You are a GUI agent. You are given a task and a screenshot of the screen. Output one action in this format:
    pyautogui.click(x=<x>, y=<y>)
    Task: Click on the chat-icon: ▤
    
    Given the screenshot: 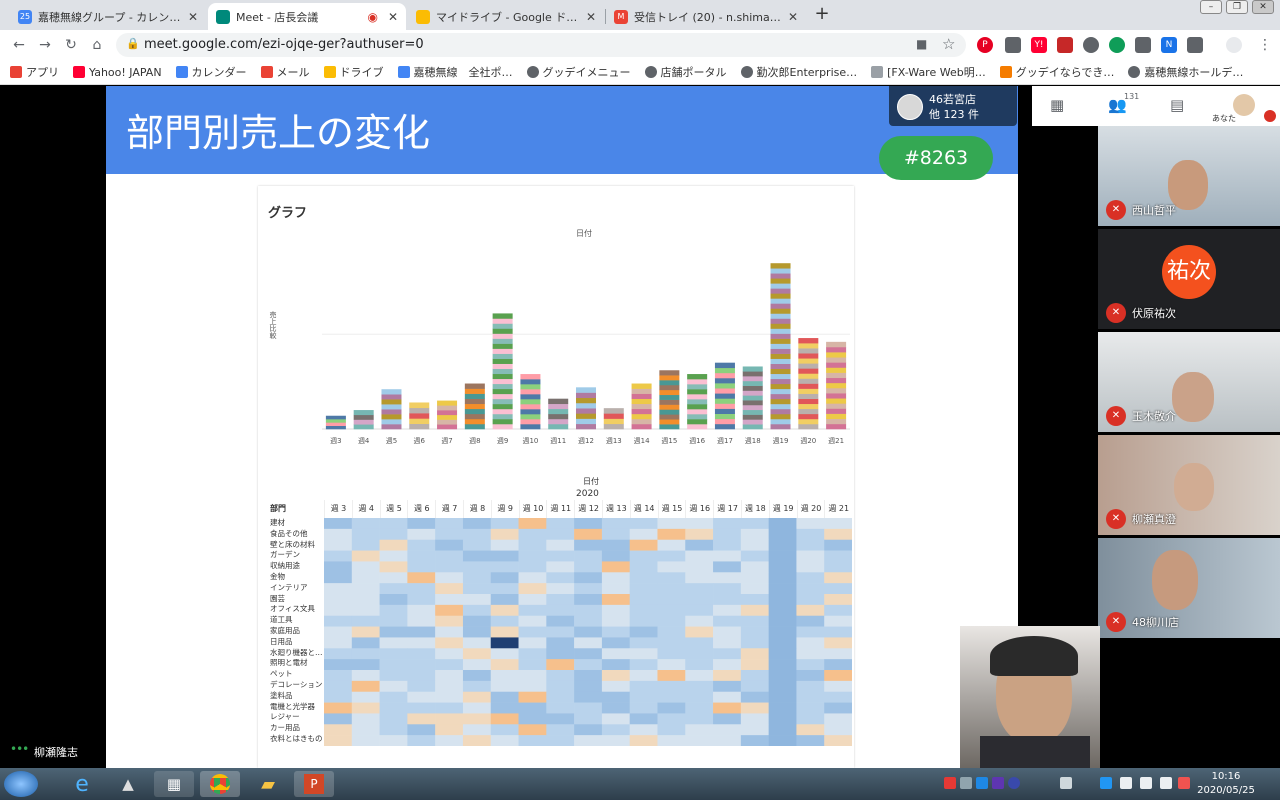 What is the action you would take?
    pyautogui.click(x=1177, y=105)
    